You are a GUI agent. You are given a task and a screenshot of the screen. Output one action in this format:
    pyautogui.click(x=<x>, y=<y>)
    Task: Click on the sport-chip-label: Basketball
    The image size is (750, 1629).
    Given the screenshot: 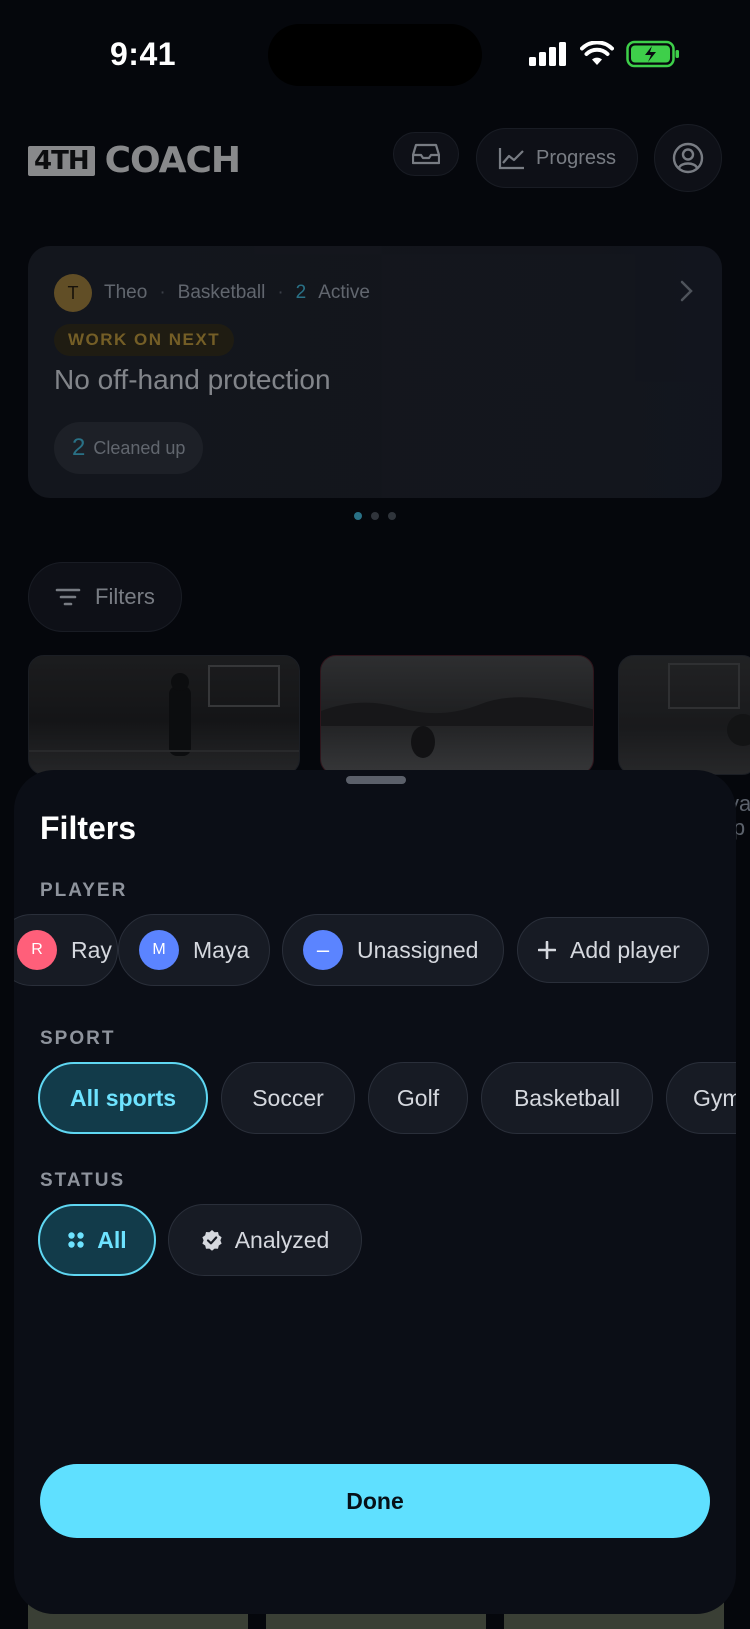 What is the action you would take?
    pyautogui.click(x=567, y=1097)
    